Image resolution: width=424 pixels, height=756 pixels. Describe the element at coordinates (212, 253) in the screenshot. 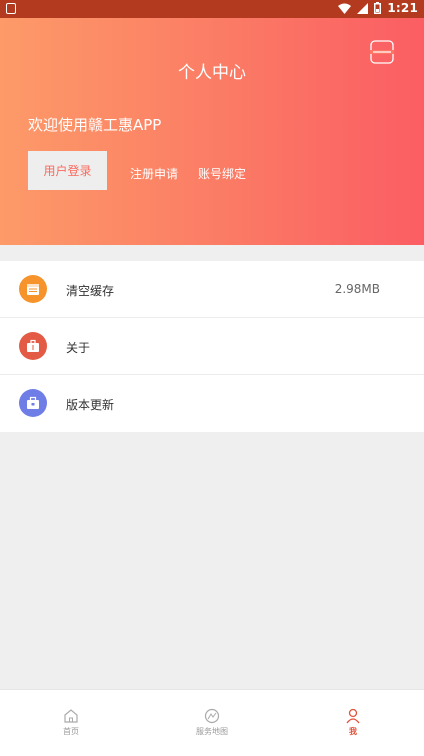

I see `section-divider` at that location.